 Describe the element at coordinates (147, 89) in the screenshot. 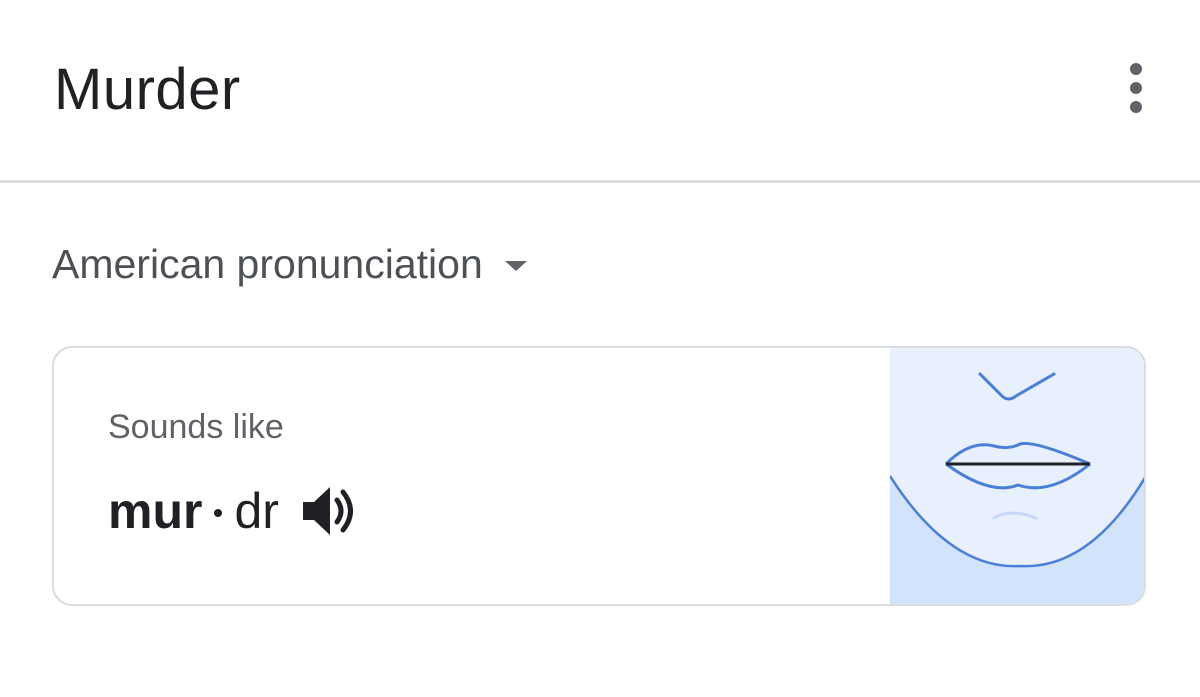

I see `page-title: Murder` at that location.